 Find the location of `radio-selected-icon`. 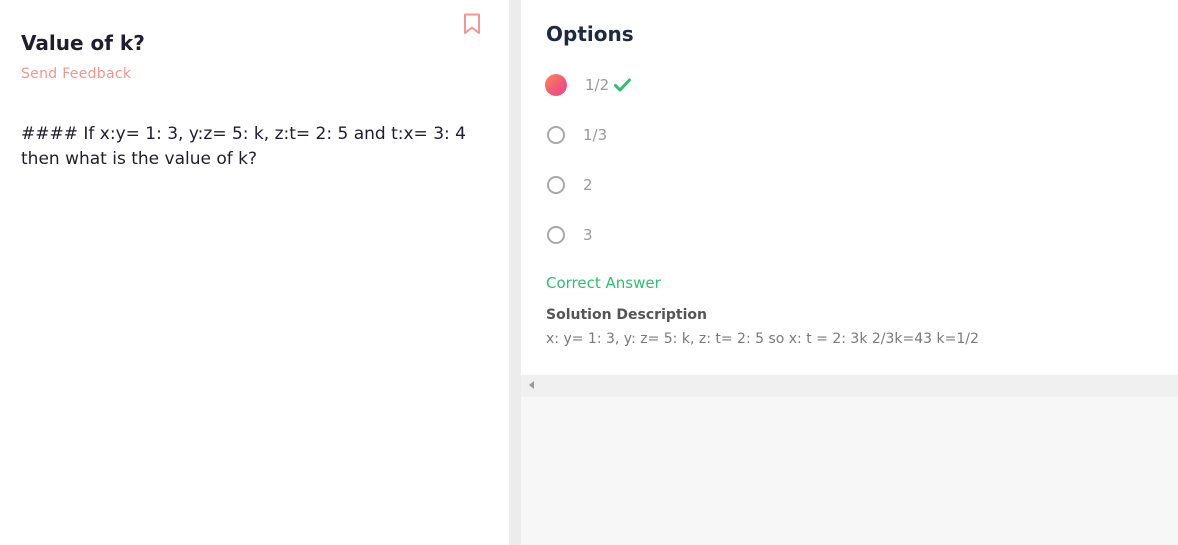

radio-selected-icon is located at coordinates (556, 85).